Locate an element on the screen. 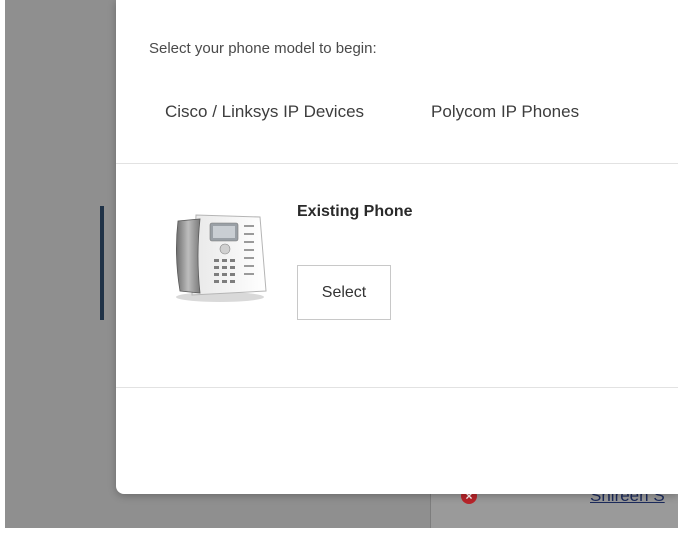 Image resolution: width=678 pixels, height=533 pixels. overlay-left-edge is located at coordinates (2, 266).